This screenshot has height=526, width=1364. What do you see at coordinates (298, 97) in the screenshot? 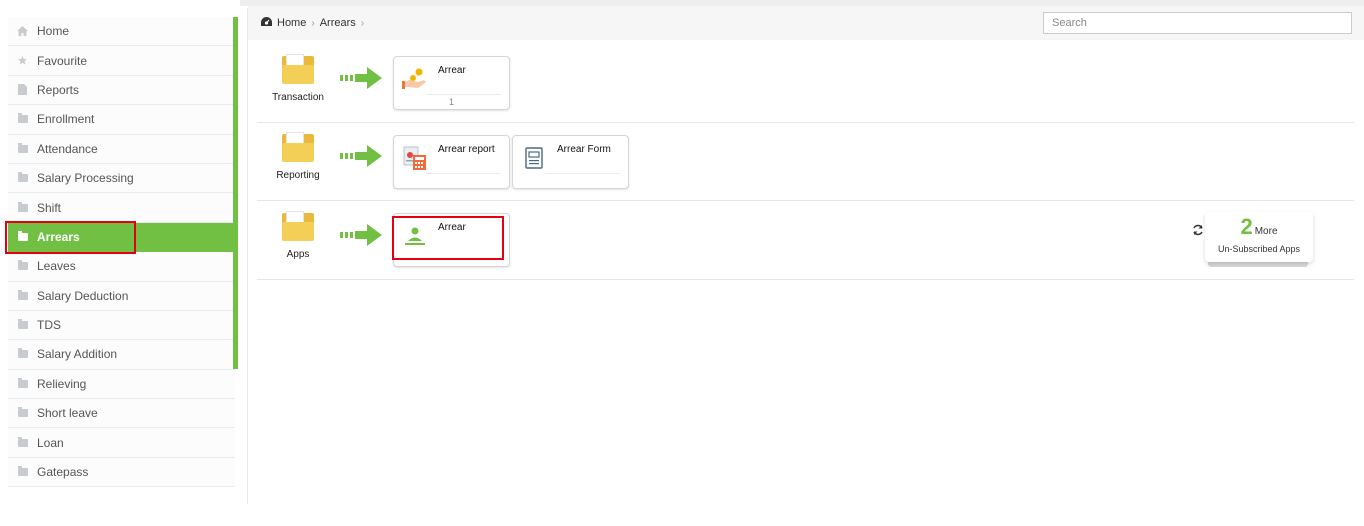
I see `section-label: Transaction` at bounding box center [298, 97].